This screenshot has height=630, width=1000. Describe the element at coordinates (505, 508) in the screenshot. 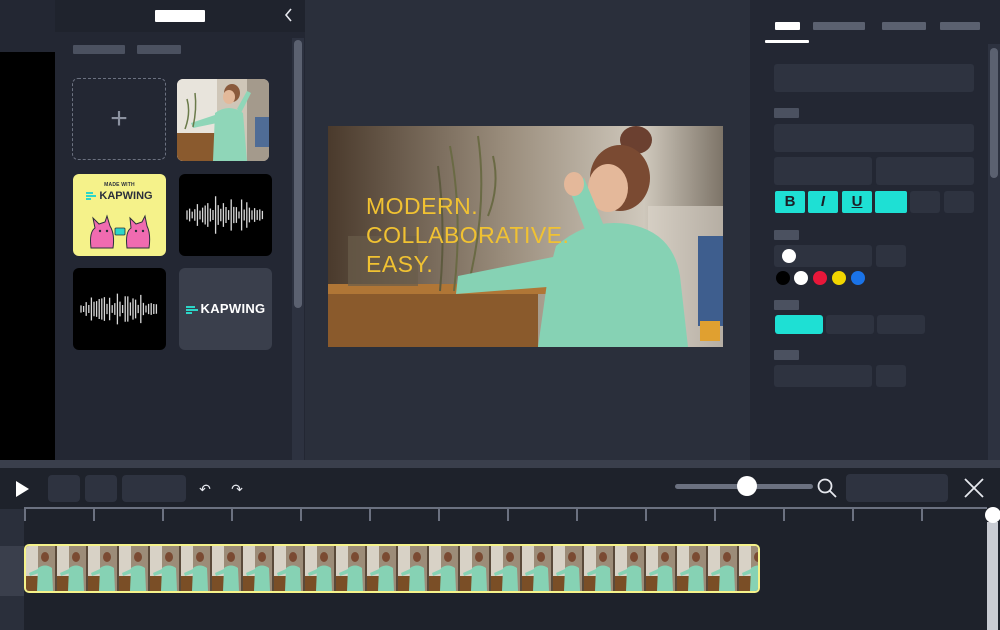

I see `timeline-ruler` at that location.